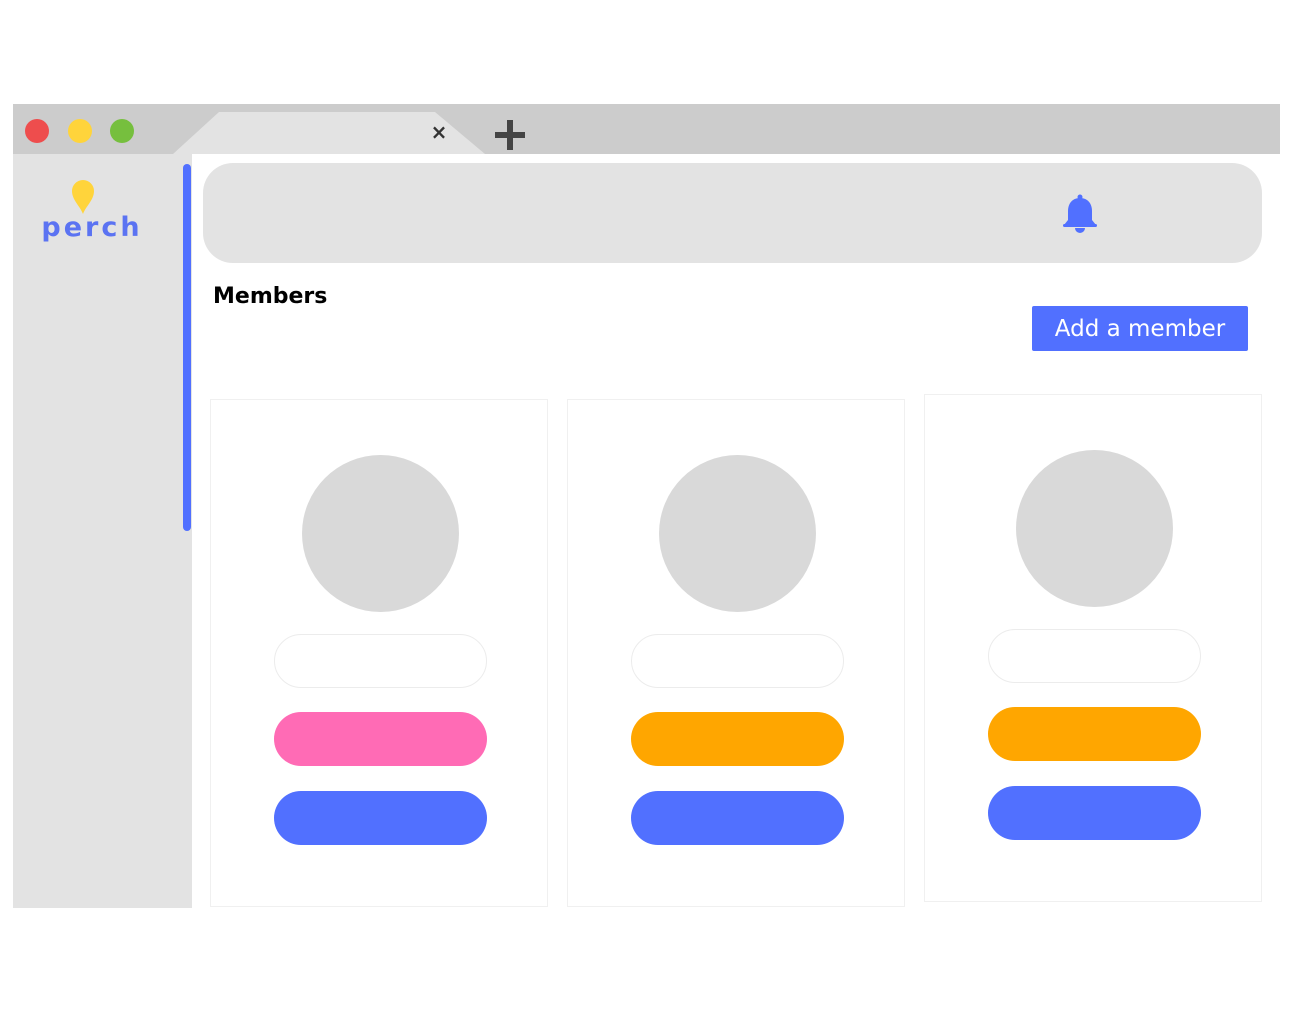  What do you see at coordinates (37, 131) in the screenshot?
I see `close-window-button` at bounding box center [37, 131].